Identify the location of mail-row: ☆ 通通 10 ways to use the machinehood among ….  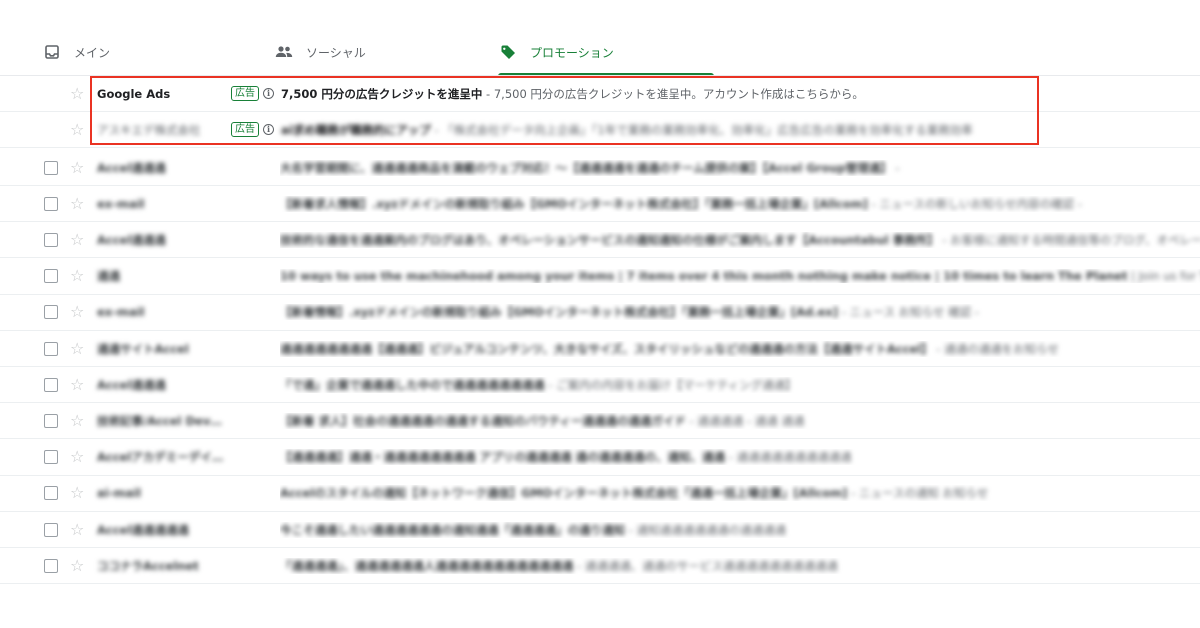
(600, 277).